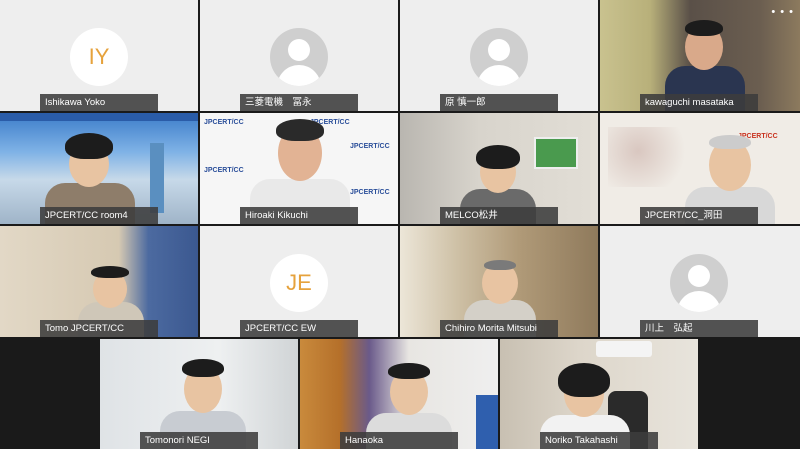  I want to click on tower-graphic, so click(157, 178).